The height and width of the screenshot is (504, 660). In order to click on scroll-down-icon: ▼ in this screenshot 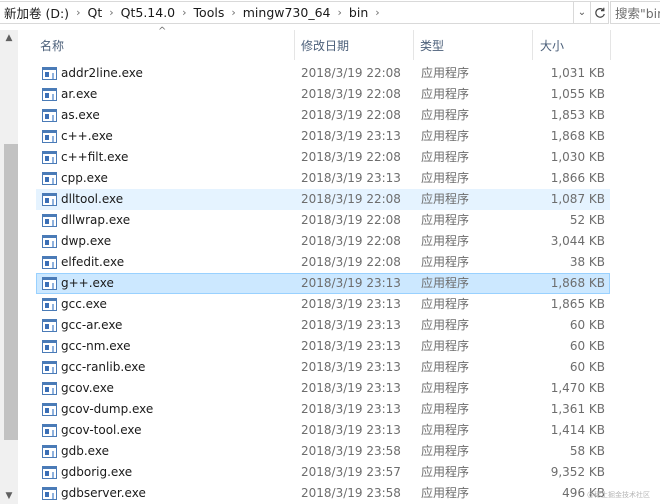, I will do `click(9, 496)`.